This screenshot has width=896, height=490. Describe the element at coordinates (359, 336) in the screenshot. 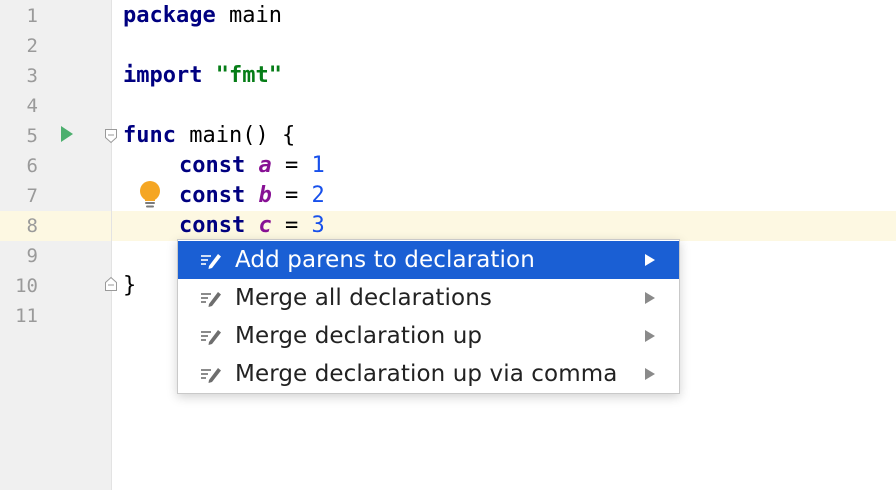

I see `menu-item-label: Merge declaration up` at that location.